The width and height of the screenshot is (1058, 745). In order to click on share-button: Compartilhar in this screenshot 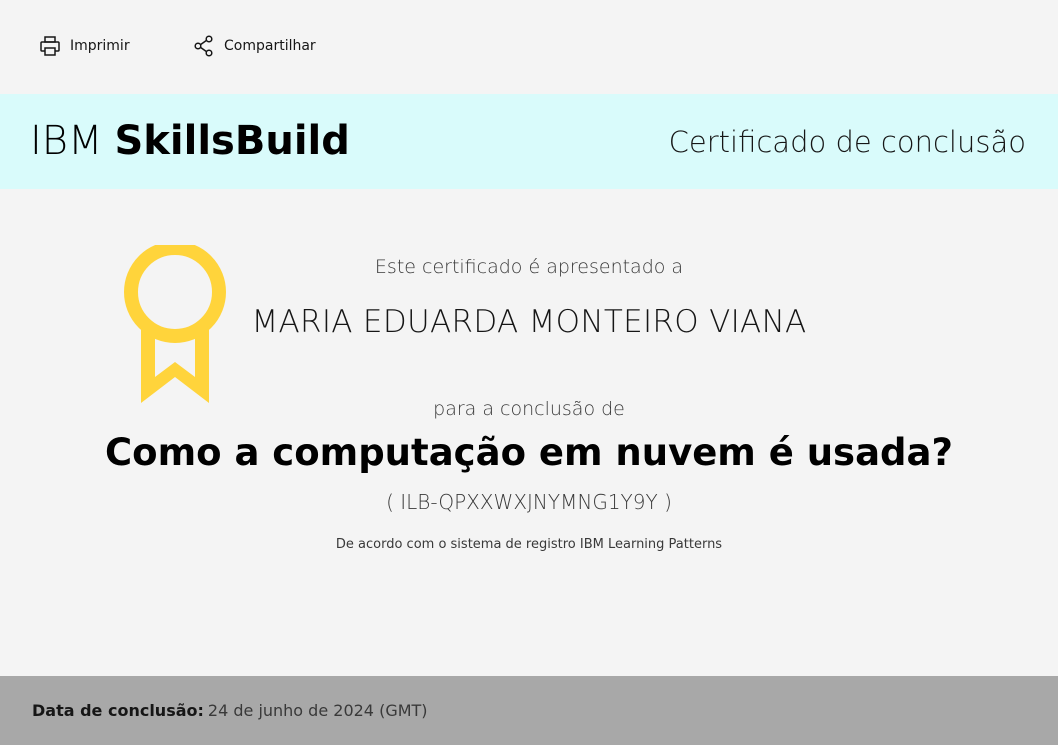, I will do `click(254, 46)`.